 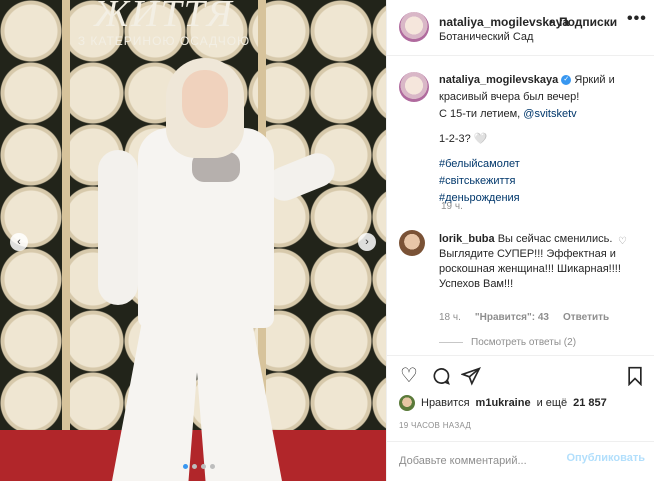 I want to click on wooden-post-left, so click(x=66, y=215).